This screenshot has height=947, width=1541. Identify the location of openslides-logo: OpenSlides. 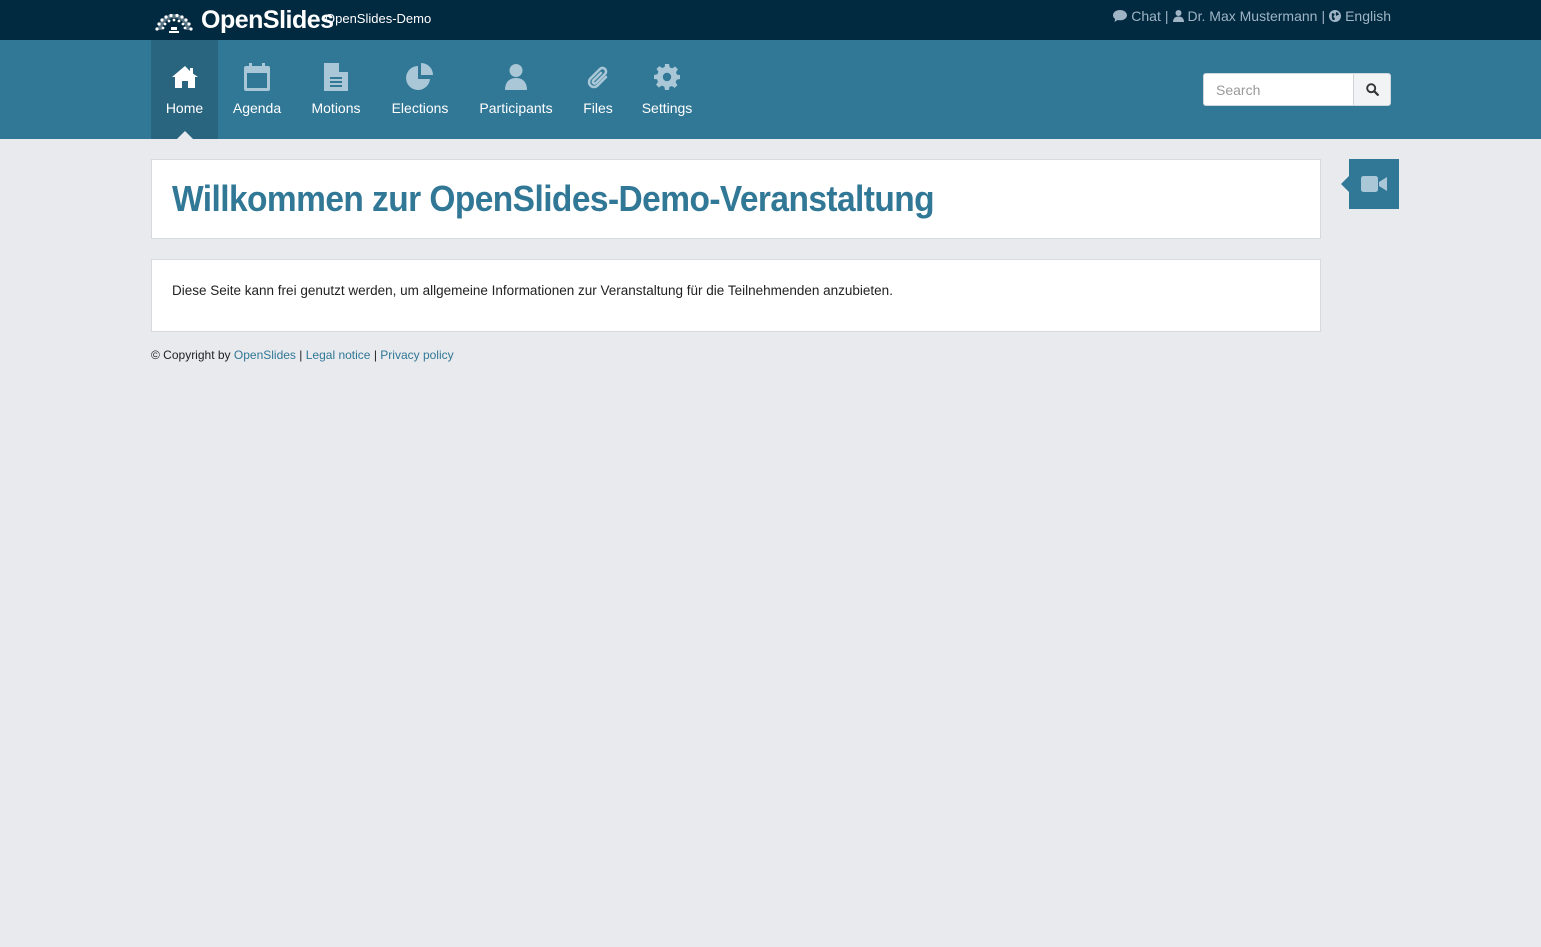
(242, 20).